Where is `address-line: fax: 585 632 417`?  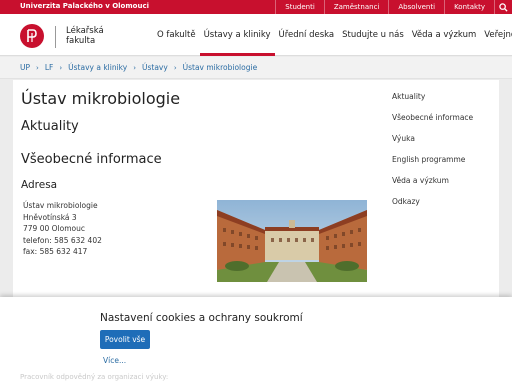
address-line: fax: 585 632 417 is located at coordinates (55, 251).